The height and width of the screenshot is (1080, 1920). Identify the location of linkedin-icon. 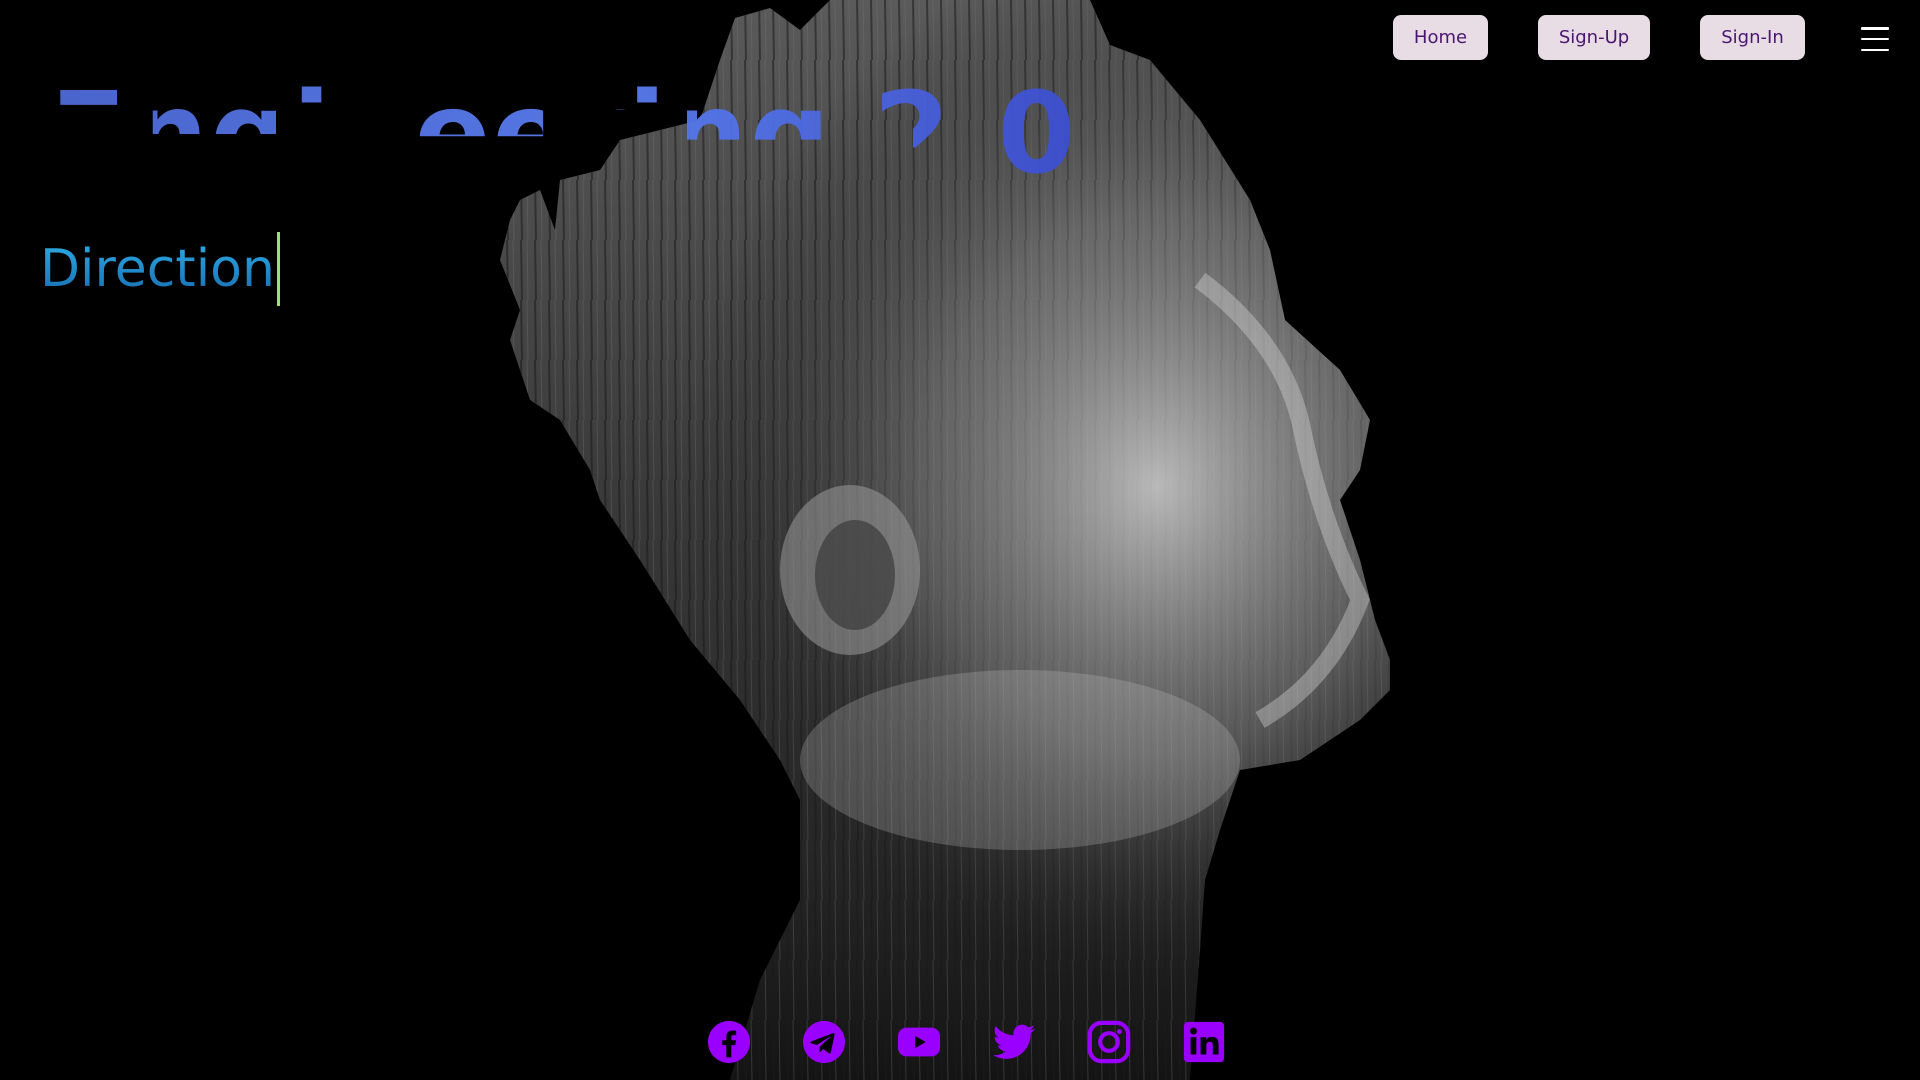
(1204, 1042).